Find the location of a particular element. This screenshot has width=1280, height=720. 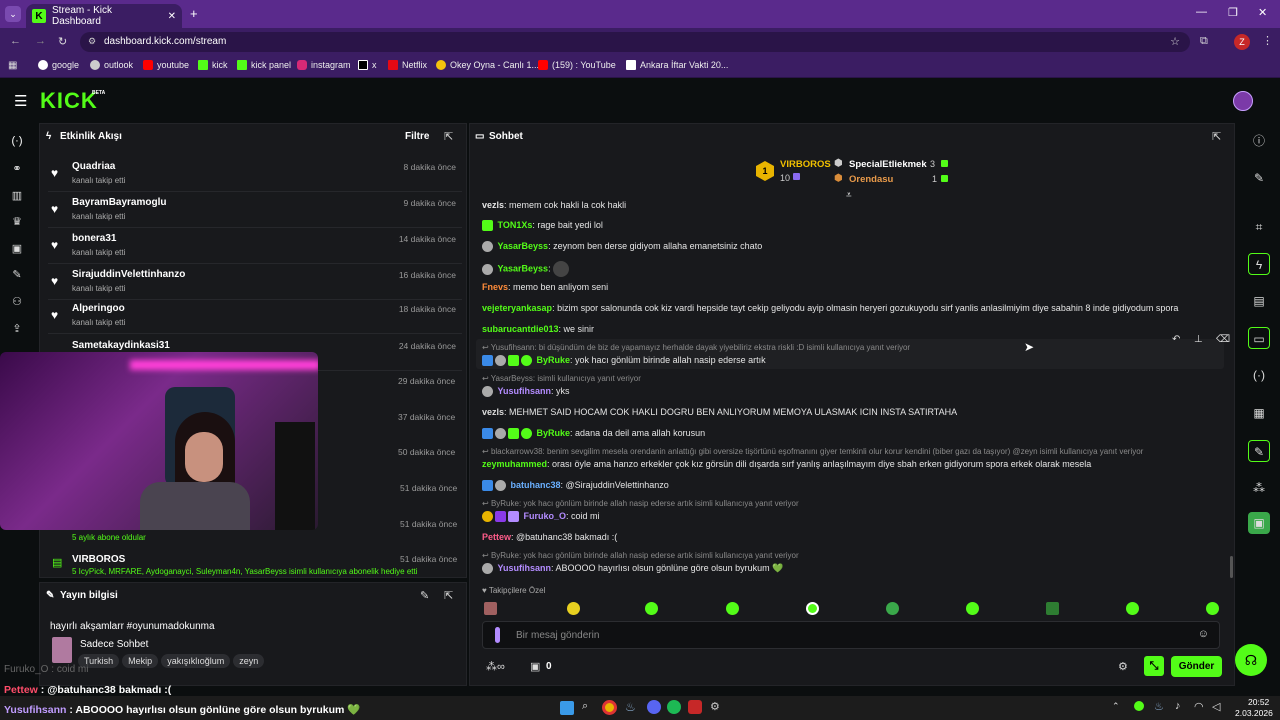

category-name: Sadece Sohbet is located at coordinates (114, 644).